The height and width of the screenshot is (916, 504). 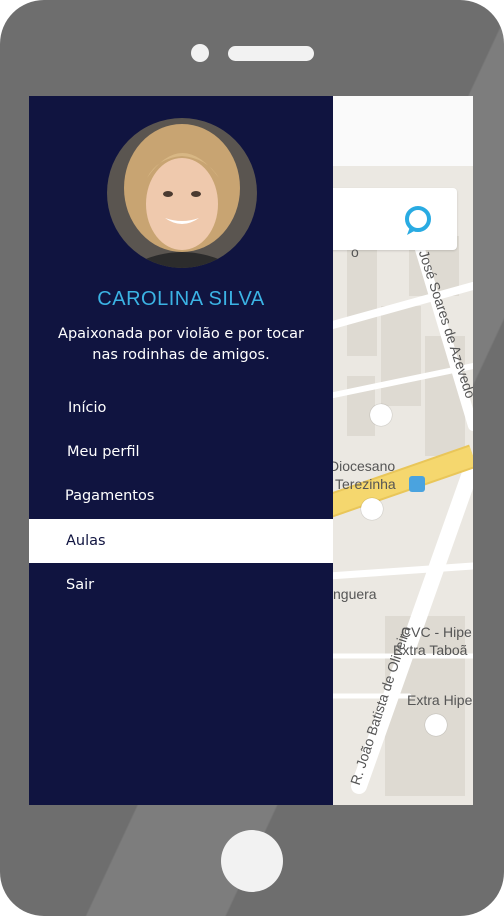 I want to click on menu-item-label: Meu perfil, so click(x=103, y=452).